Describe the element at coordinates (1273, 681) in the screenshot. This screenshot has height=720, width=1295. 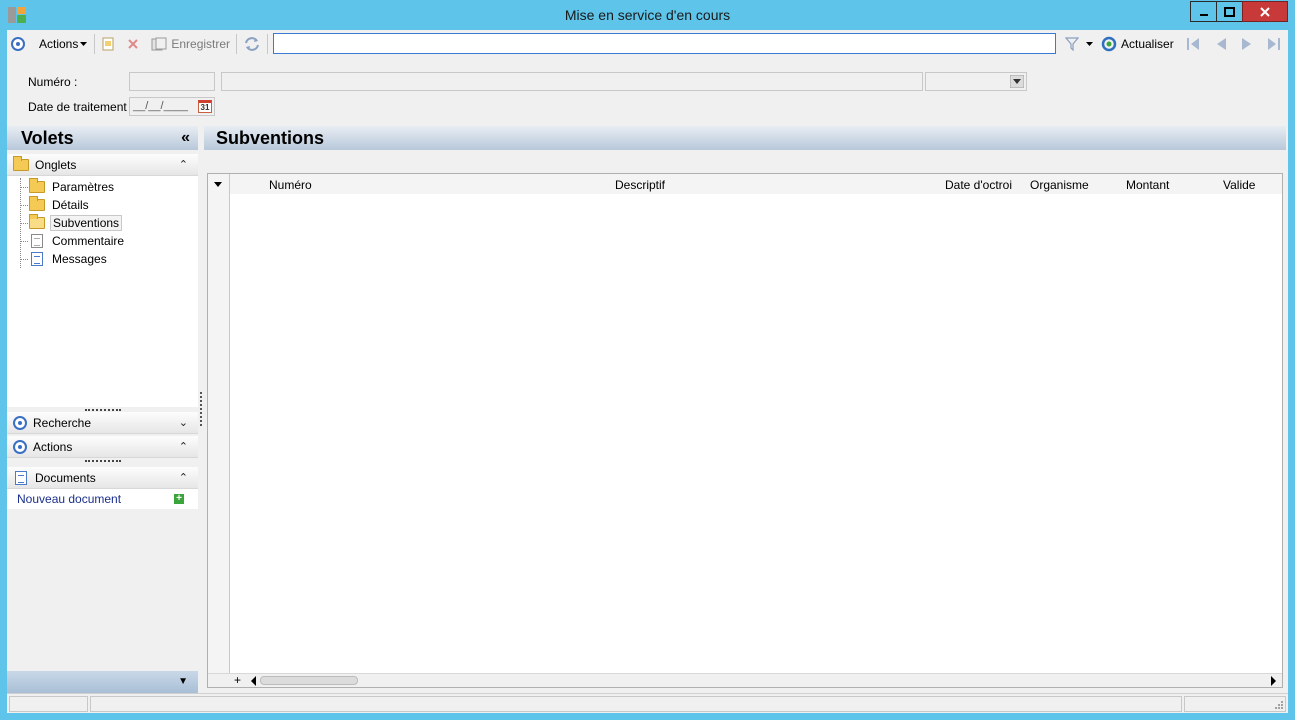
I see `scroll-right-icon` at that location.